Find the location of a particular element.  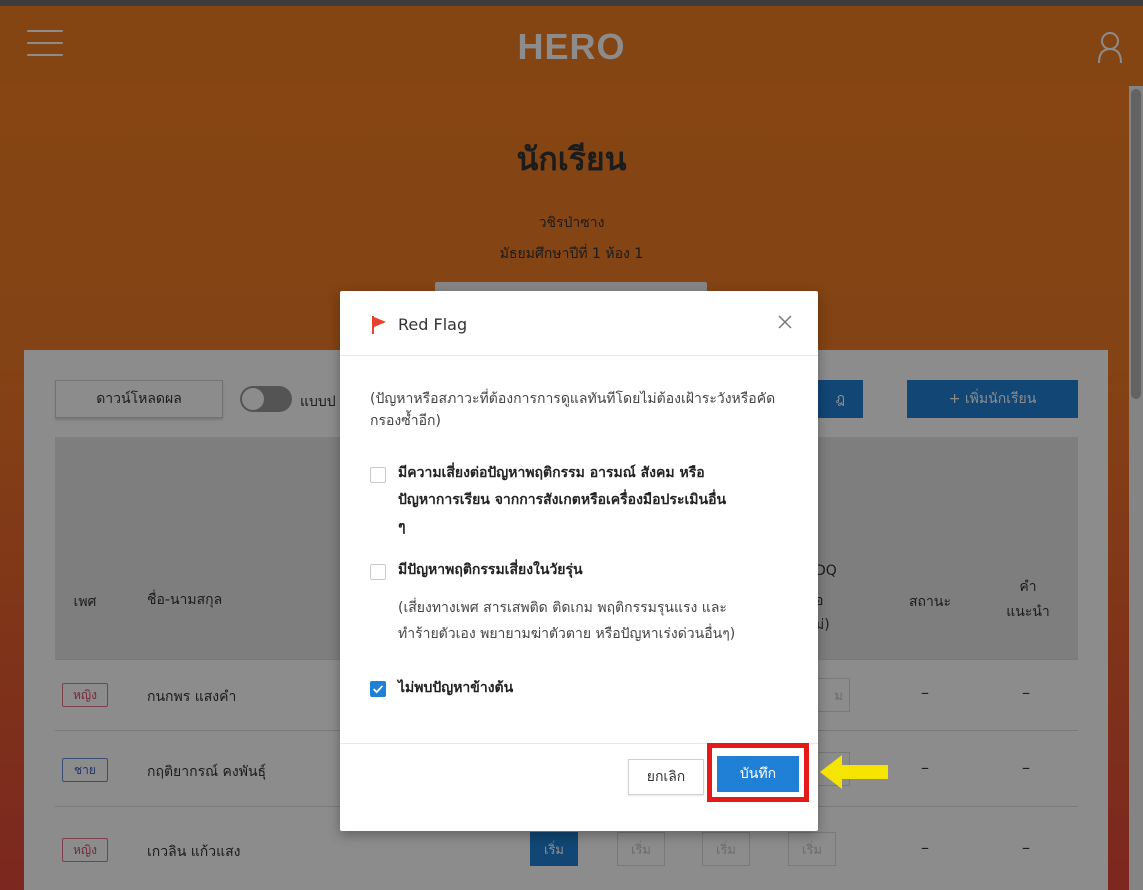

flag-icon is located at coordinates (379, 325).